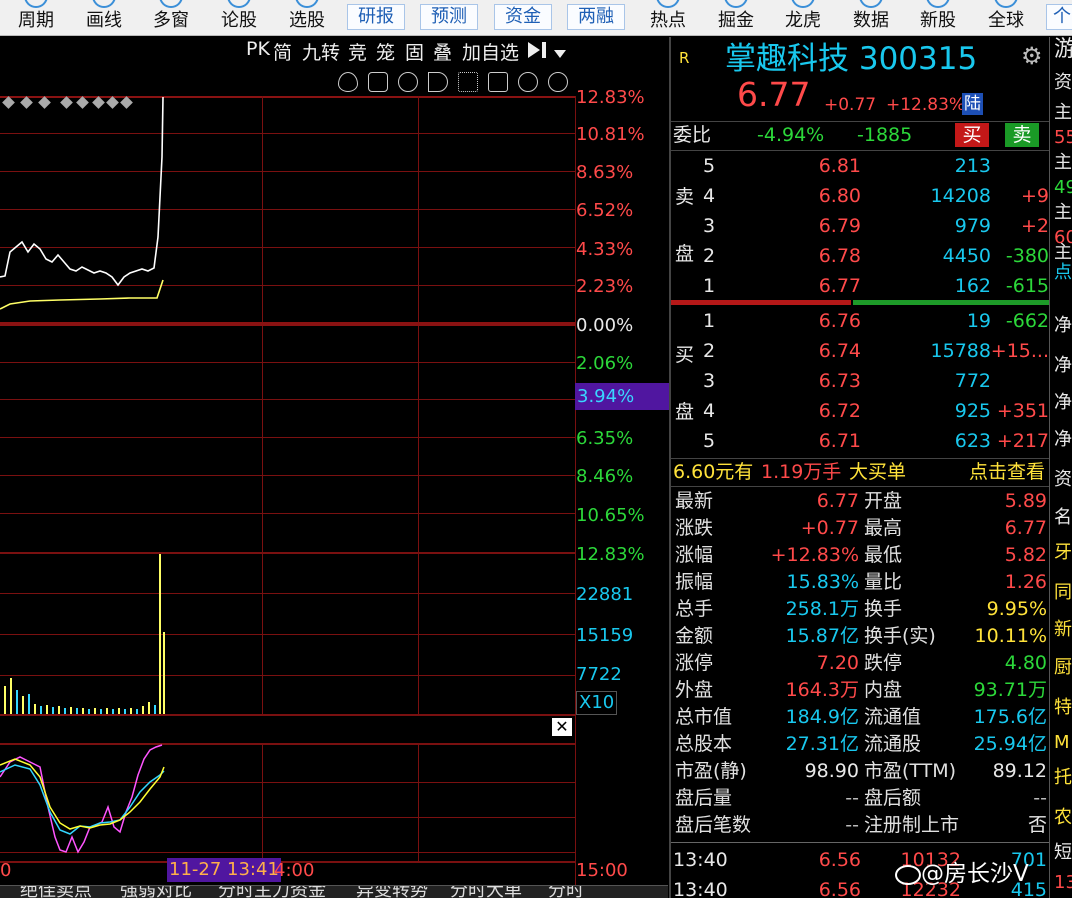 The width and height of the screenshot is (1072, 898). I want to click on order-volume: 15788, so click(960, 351).